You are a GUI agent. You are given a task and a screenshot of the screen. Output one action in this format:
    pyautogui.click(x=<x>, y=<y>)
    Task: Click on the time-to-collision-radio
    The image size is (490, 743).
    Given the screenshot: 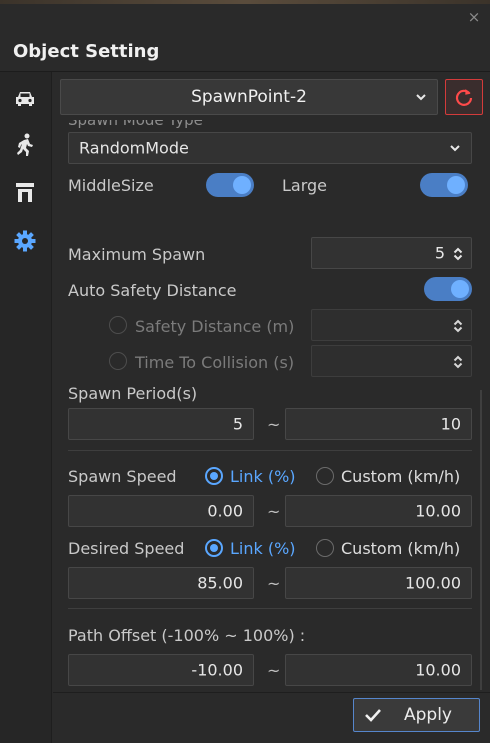 What is the action you would take?
    pyautogui.click(x=118, y=361)
    